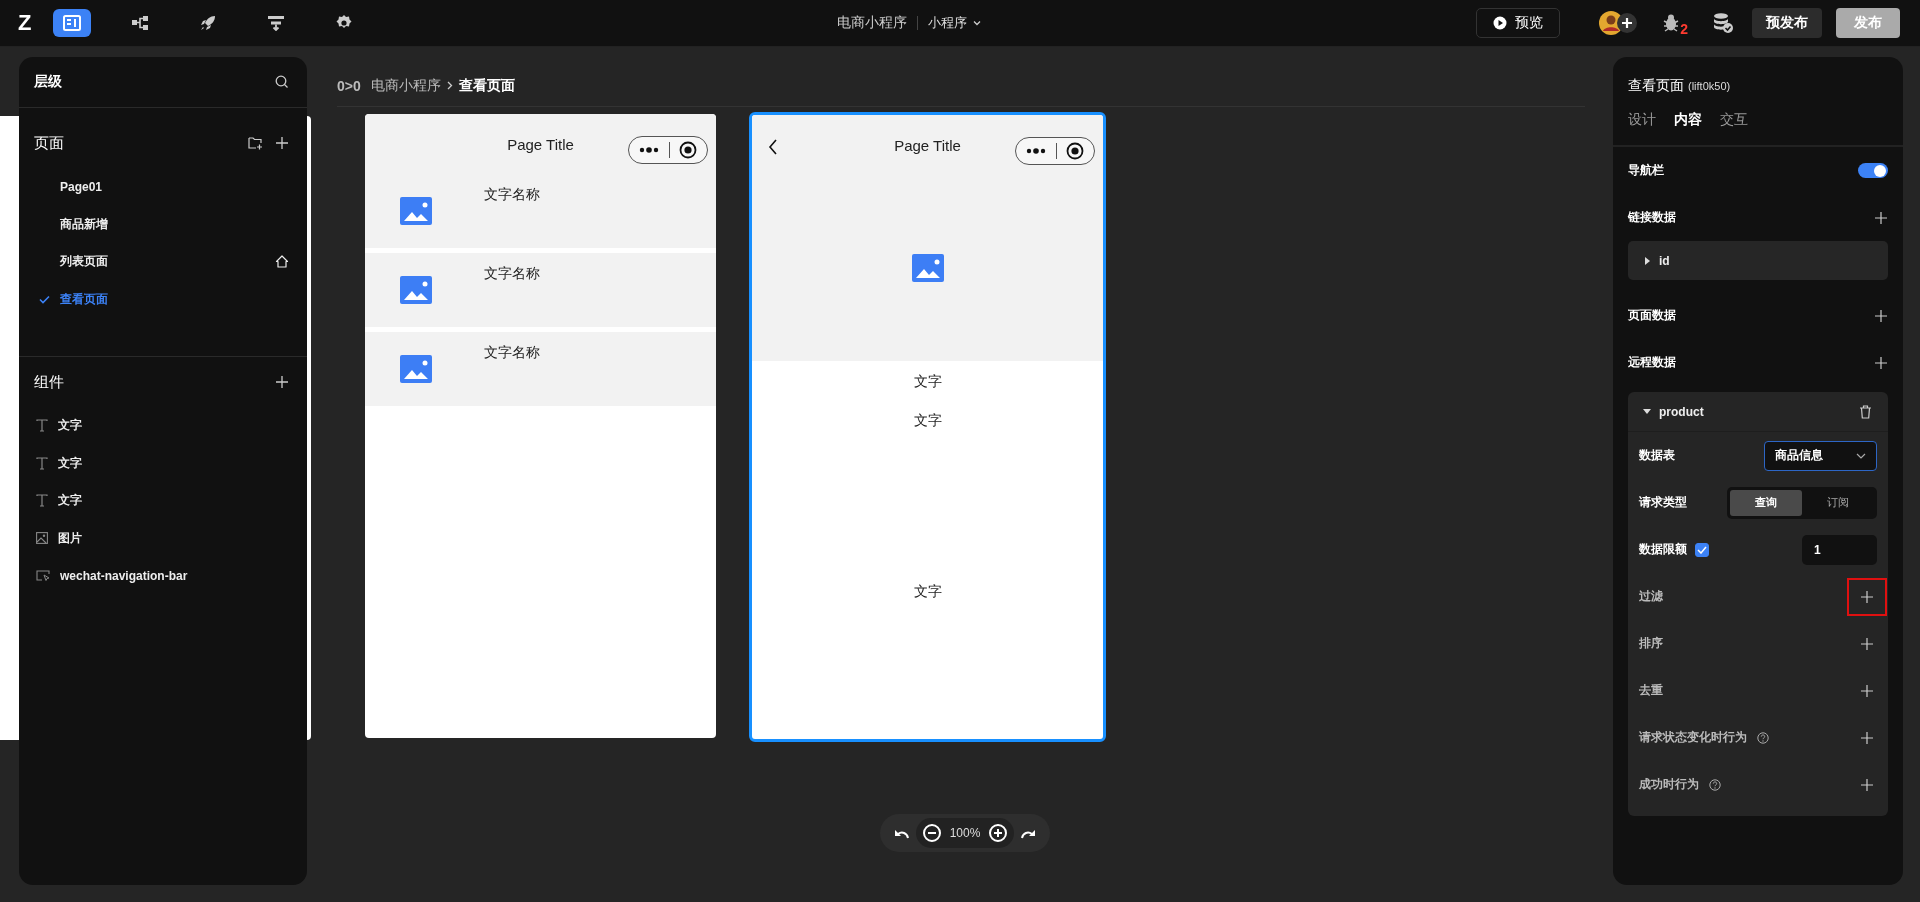  What do you see at coordinates (1642, 120) in the screenshot?
I see `tab: 设计` at bounding box center [1642, 120].